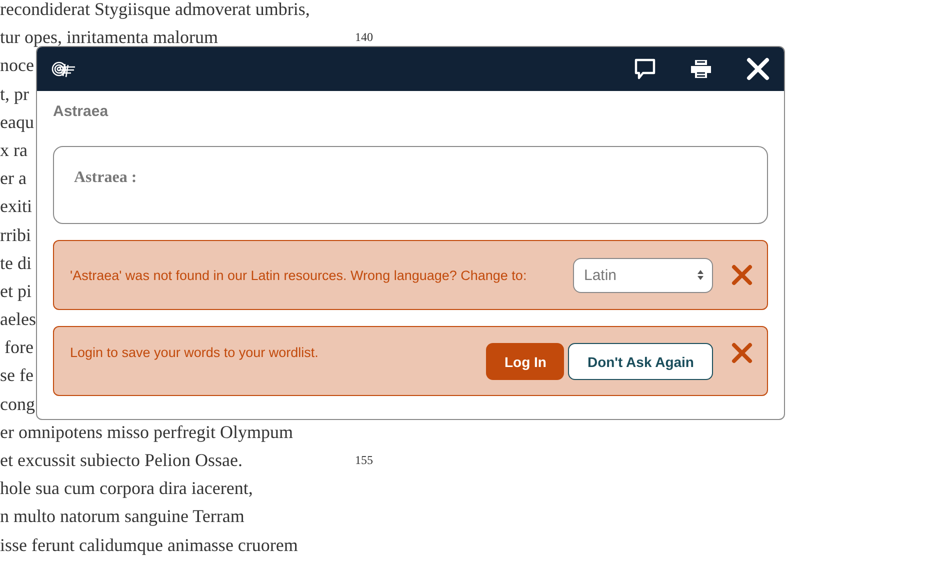 Image resolution: width=935 pixels, height=569 pixels. What do you see at coordinates (643, 275) in the screenshot?
I see `language-select: Latin` at bounding box center [643, 275].